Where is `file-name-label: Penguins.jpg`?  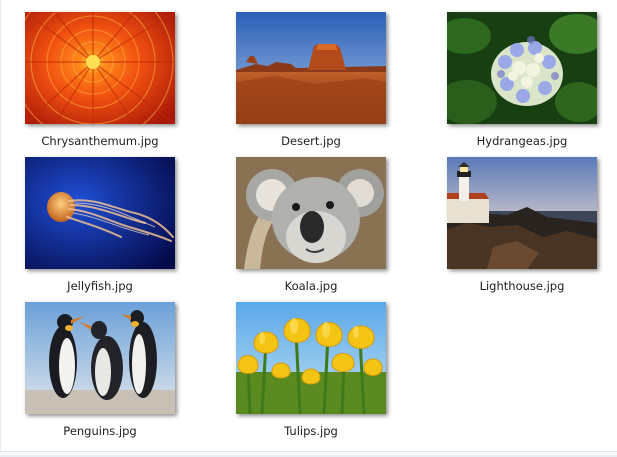
file-name-label: Penguins.jpg is located at coordinates (100, 431).